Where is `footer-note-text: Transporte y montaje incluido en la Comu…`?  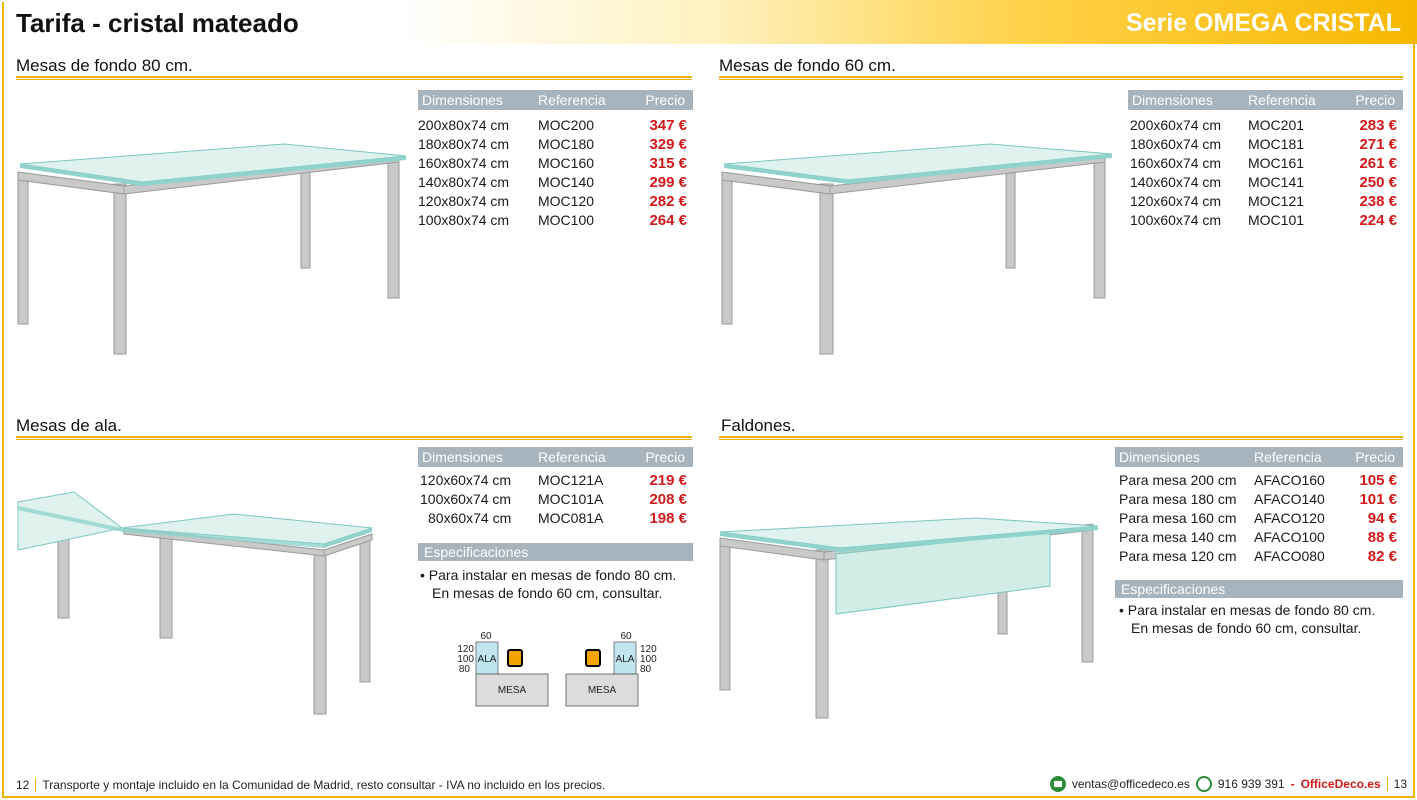
footer-note-text: Transporte y montaje incluido en la Comu… is located at coordinates (324, 785).